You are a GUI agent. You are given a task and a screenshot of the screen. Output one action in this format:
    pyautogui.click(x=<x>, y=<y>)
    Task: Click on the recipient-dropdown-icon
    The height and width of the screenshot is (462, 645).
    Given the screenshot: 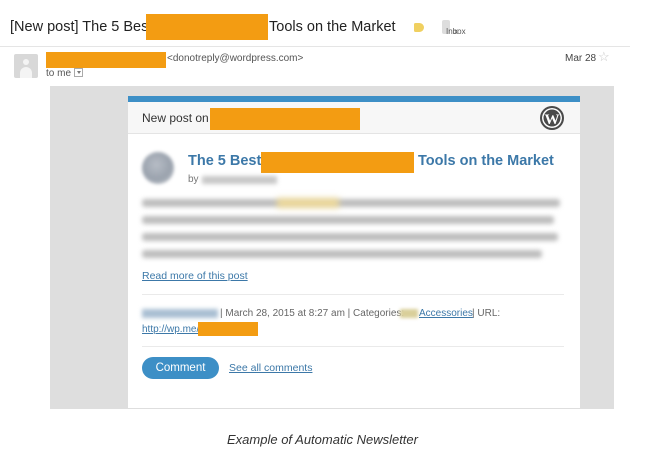 What is the action you would take?
    pyautogui.click(x=79, y=72)
    